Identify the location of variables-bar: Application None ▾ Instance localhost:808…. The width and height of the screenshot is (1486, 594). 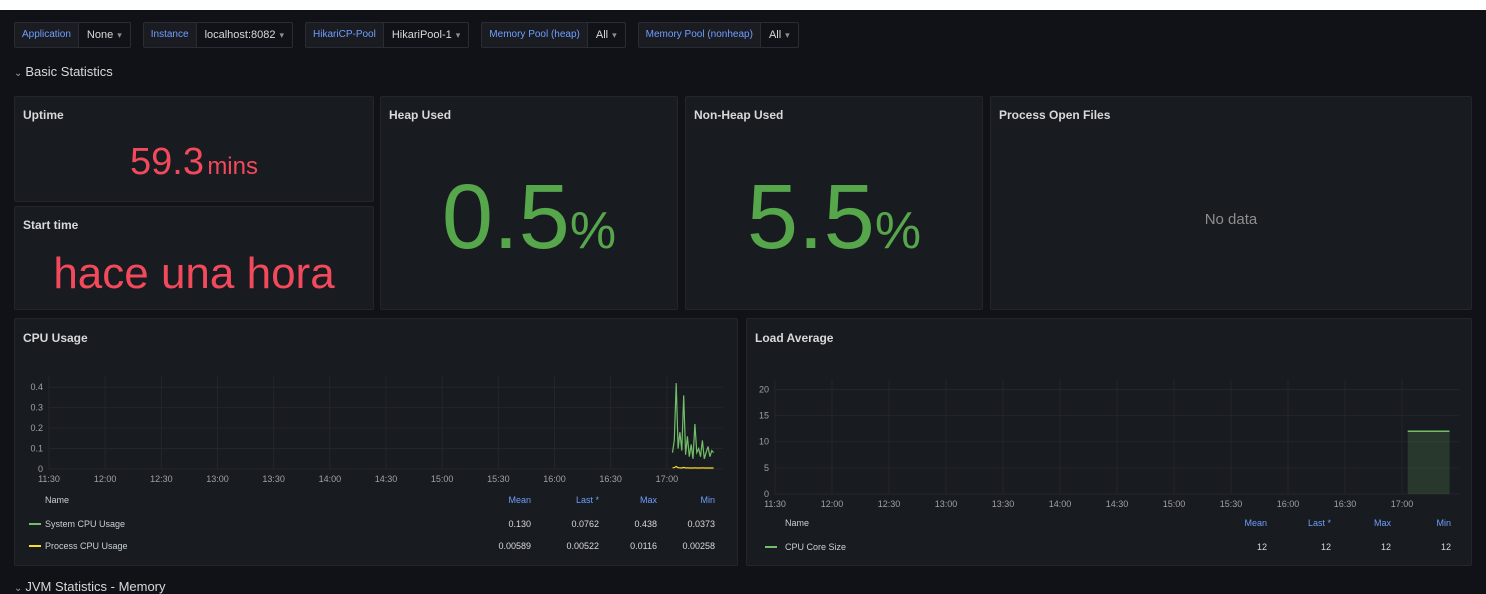
(412, 35).